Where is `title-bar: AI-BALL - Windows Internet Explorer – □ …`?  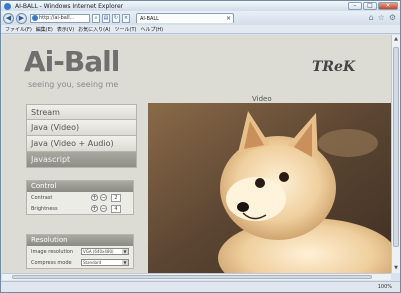 title-bar: AI-BALL - Windows Internet Explorer – □ … is located at coordinates (200, 6).